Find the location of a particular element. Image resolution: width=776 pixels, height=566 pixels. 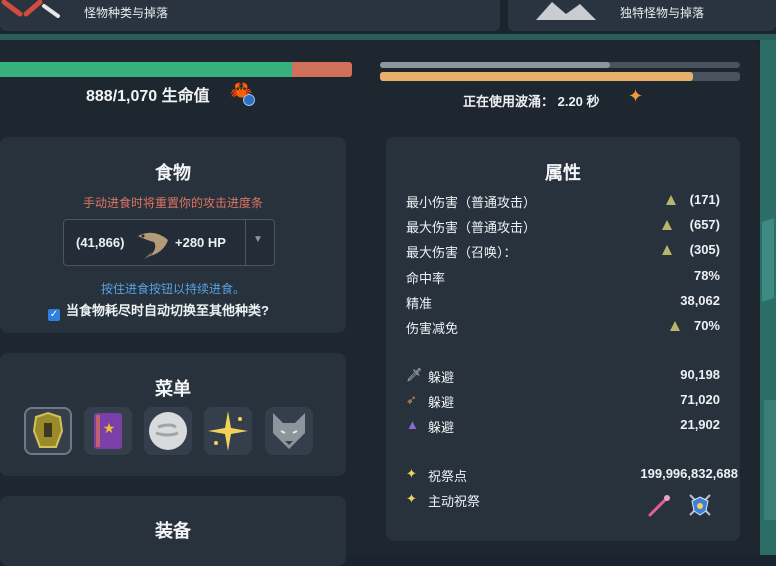

food-warning: 手动进食时将重置你的攻击进度条 is located at coordinates (172, 203).